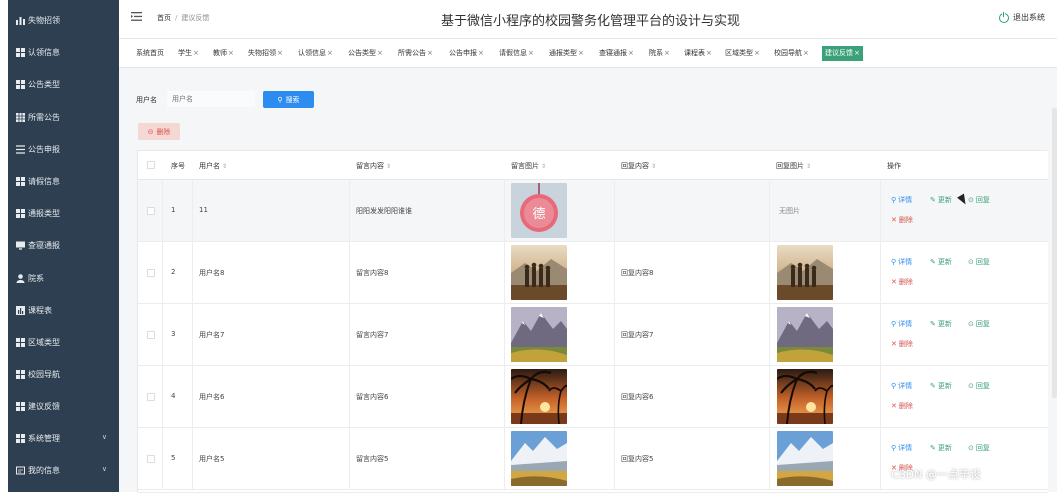 The height and width of the screenshot is (493, 1057). I want to click on tab-1: 系统首页, so click(150, 53).